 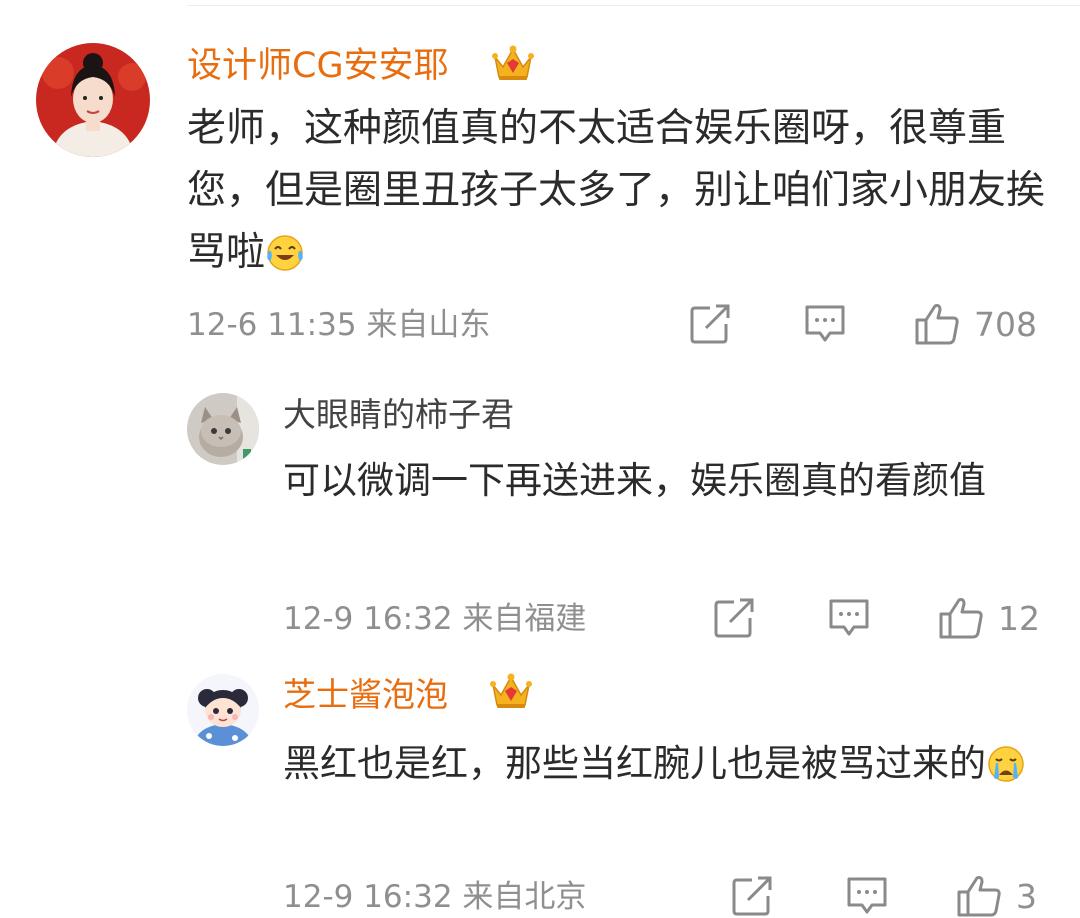 What do you see at coordinates (318, 66) in the screenshot?
I see `username: 设计师CG安安耶` at bounding box center [318, 66].